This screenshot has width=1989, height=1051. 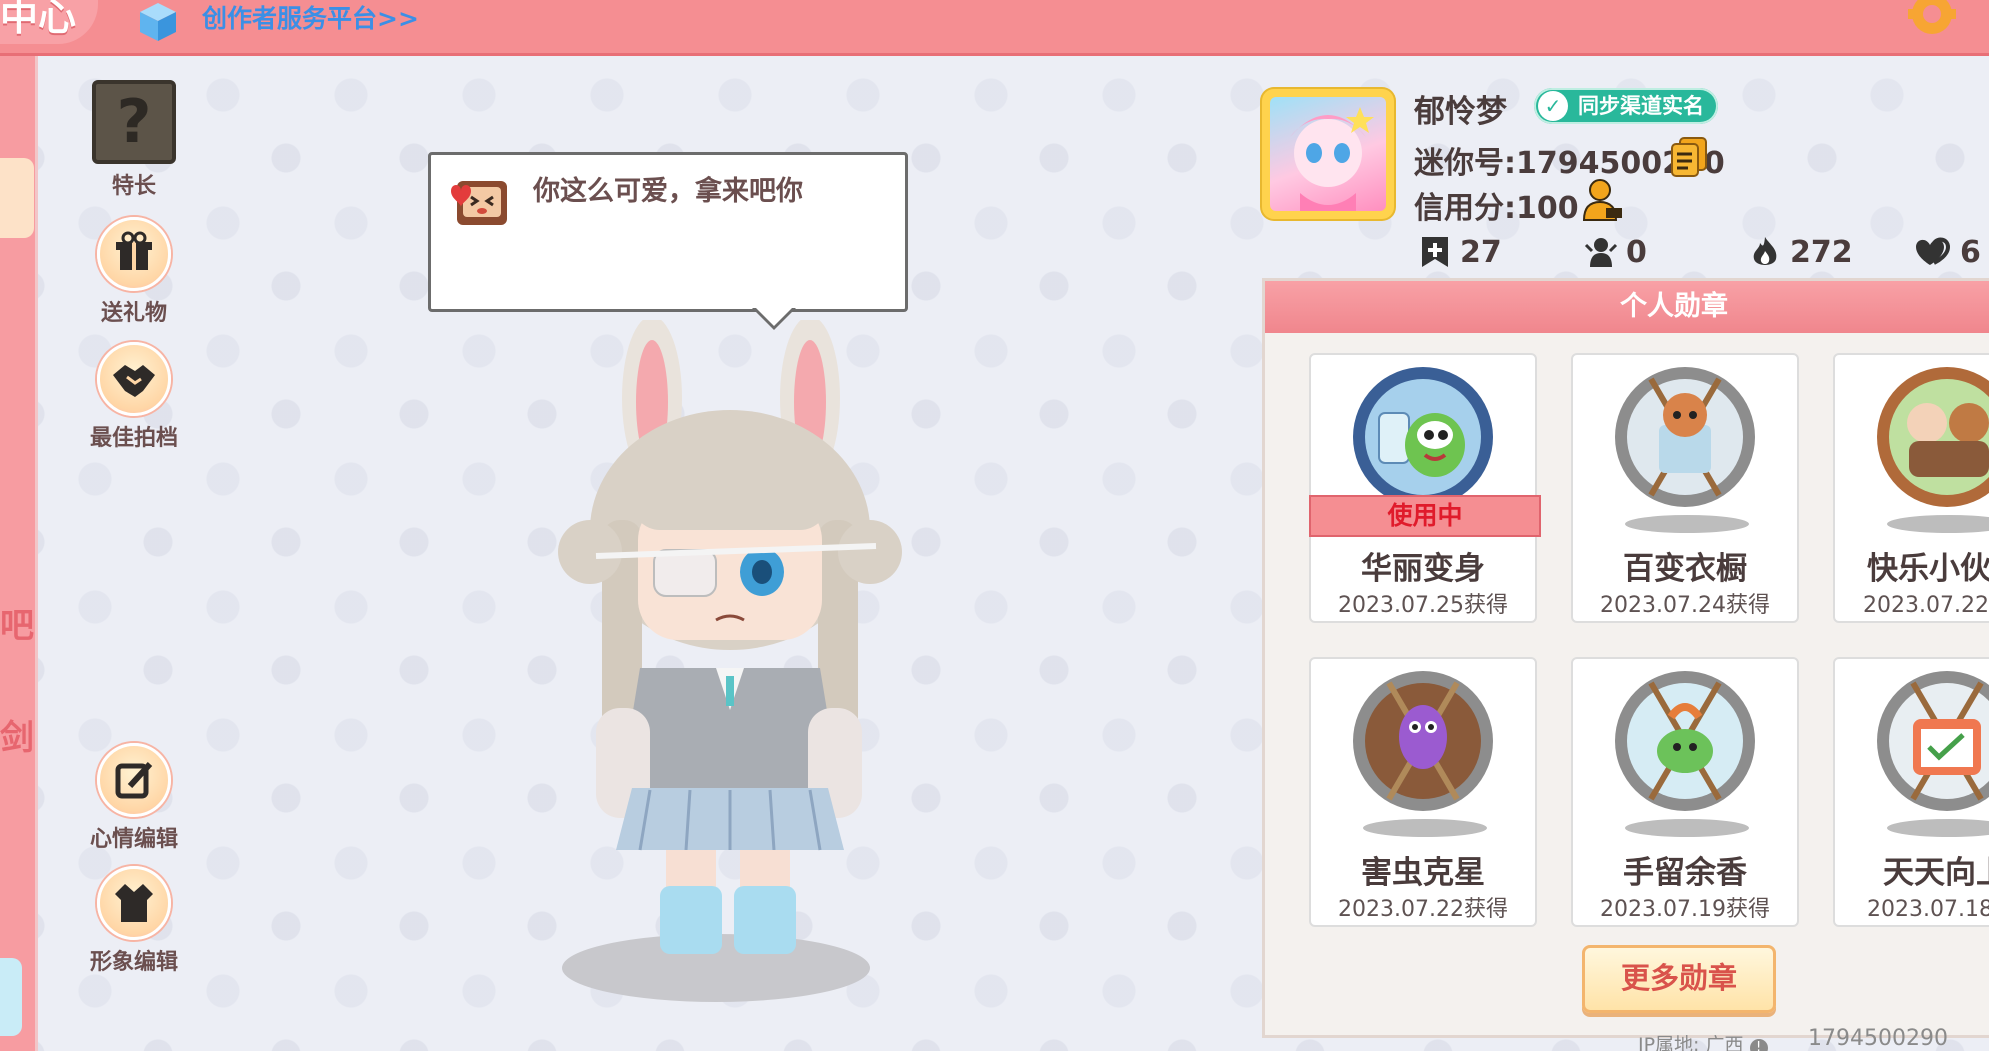 I want to click on stat-popularity: 272, so click(x=1800, y=252).